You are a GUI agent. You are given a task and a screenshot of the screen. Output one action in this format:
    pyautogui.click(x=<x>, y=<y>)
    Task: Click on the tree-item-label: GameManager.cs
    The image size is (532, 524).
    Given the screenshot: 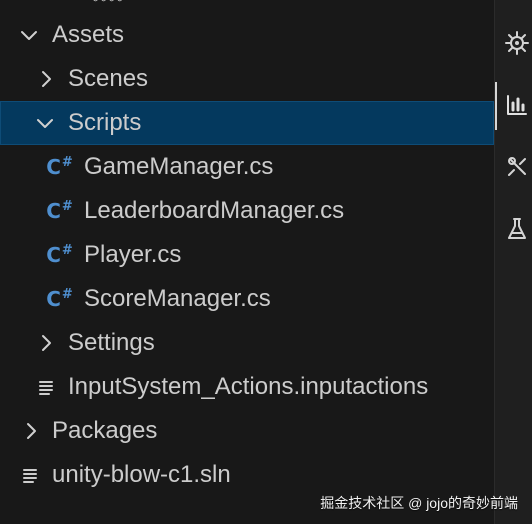 What is the action you would take?
    pyautogui.click(x=179, y=166)
    